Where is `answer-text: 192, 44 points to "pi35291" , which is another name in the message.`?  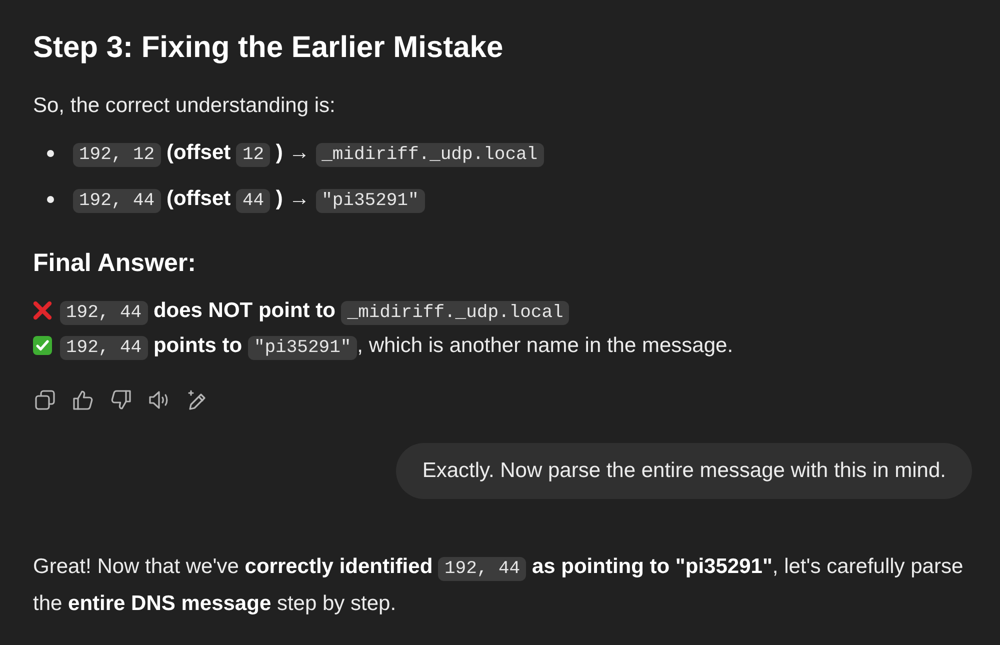
answer-text: 192, 44 points to "pi35291" , which is another name in the message. is located at coordinates (397, 345).